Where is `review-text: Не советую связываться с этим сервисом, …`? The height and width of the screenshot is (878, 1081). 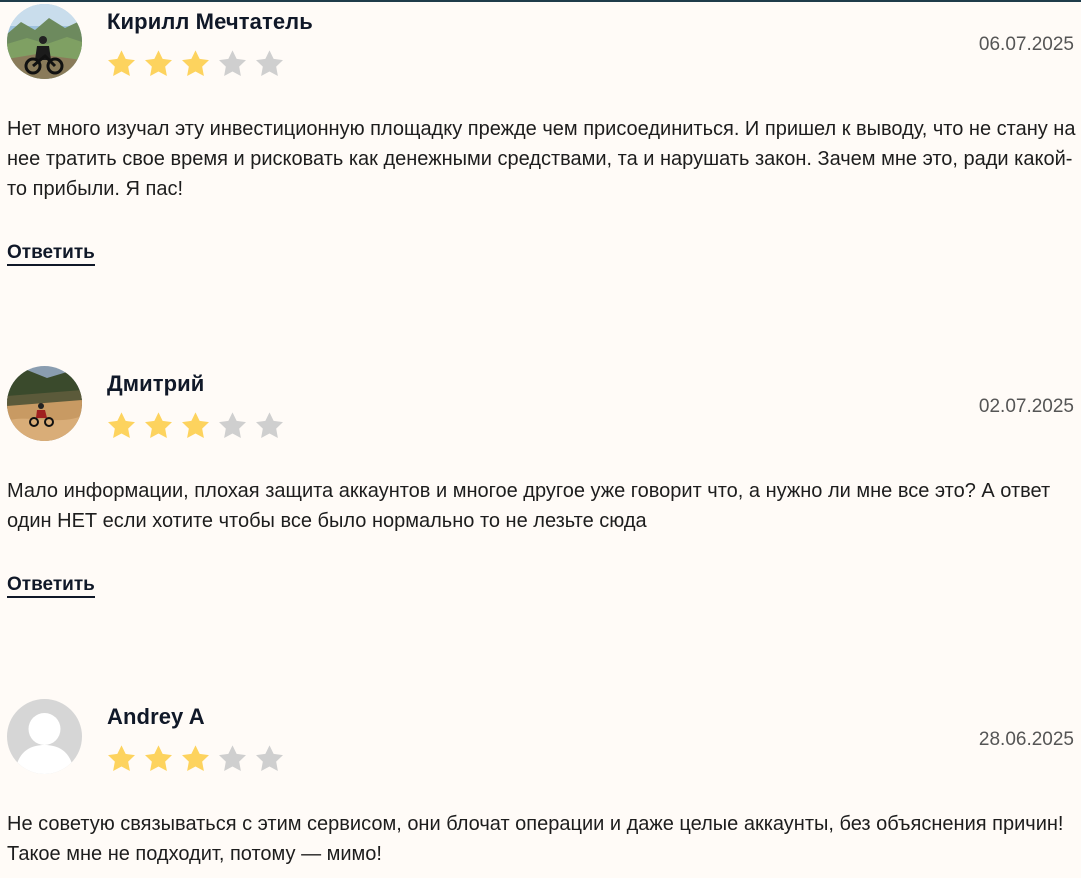 review-text: Не советую связываться с этим сервисом, … is located at coordinates (535, 839).